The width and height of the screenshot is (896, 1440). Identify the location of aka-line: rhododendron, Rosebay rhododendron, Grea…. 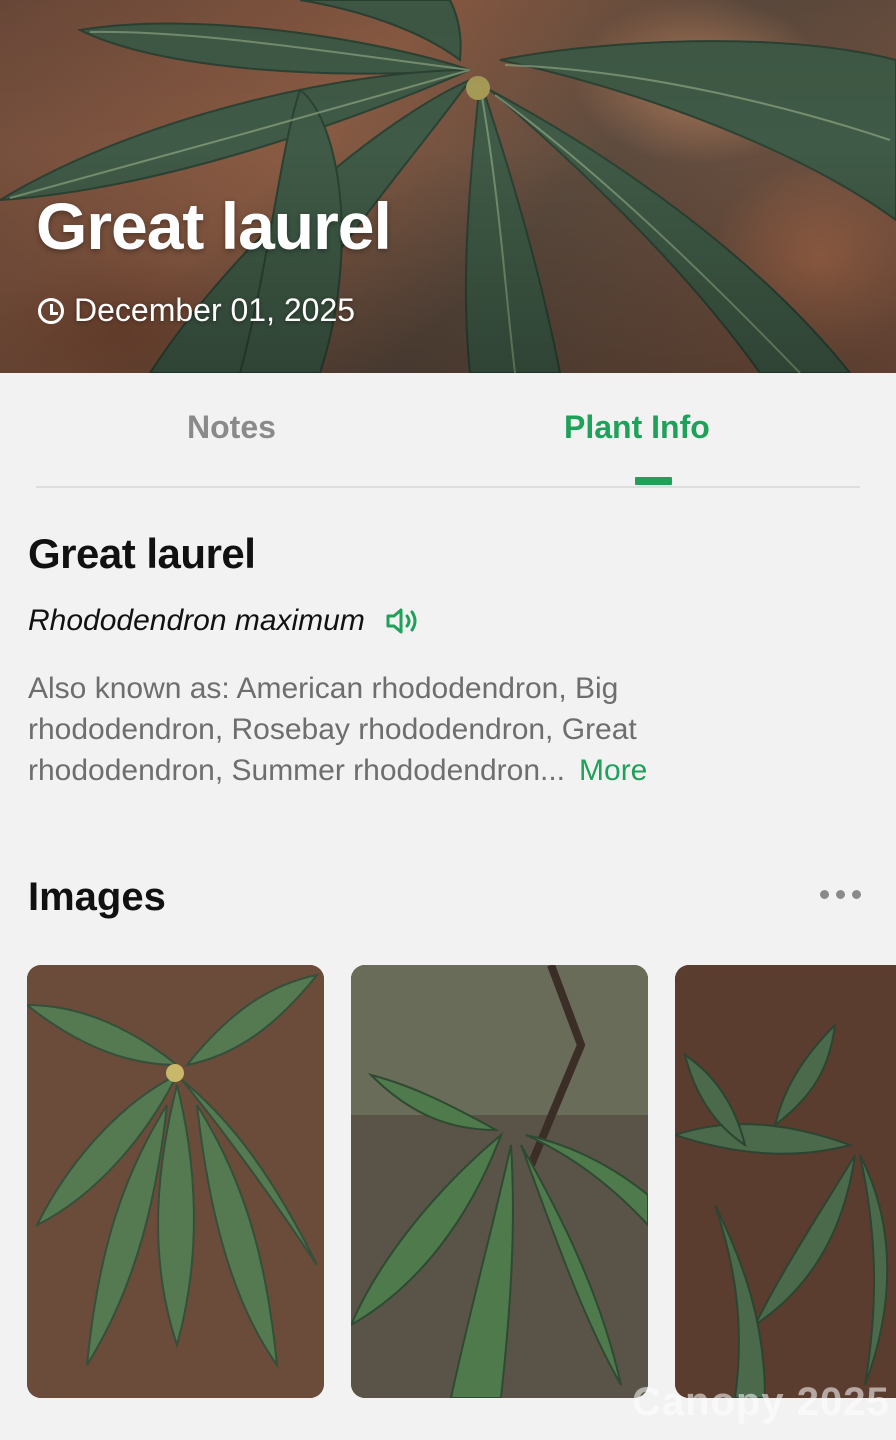
(332, 729).